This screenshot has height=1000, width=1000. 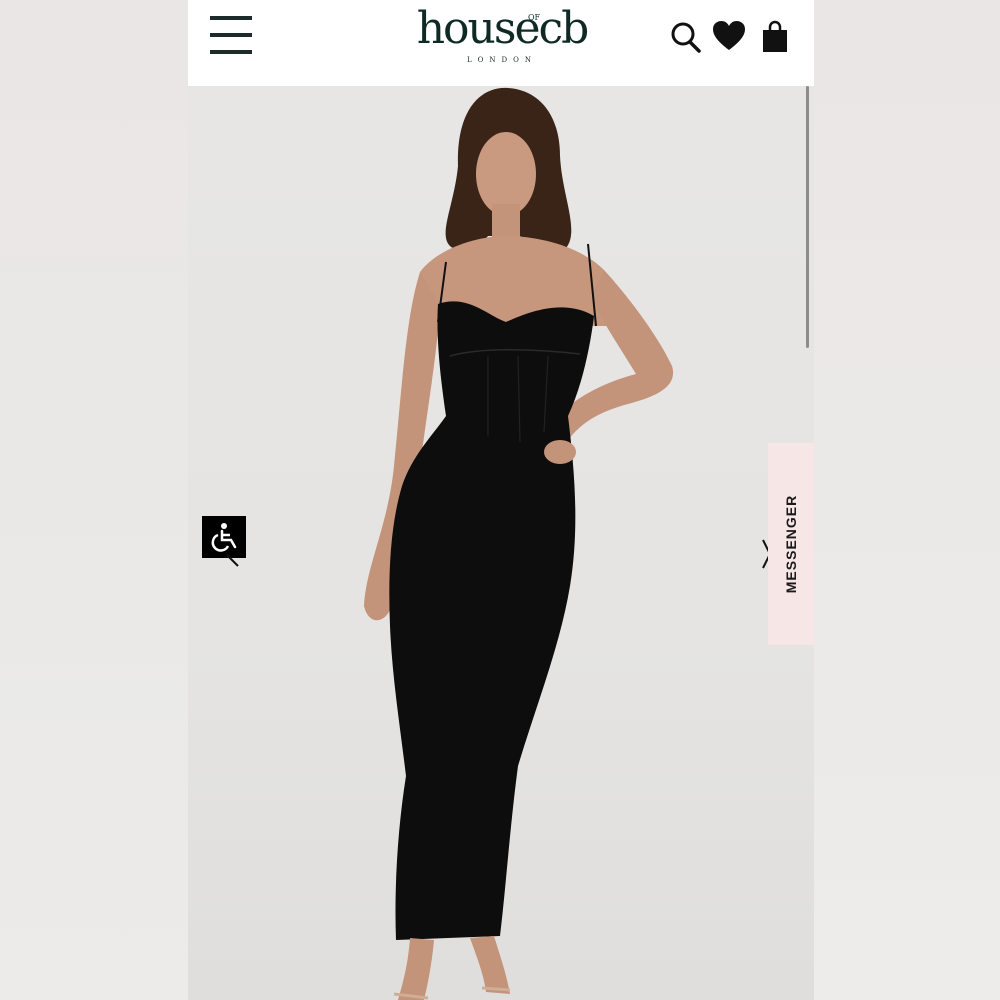 I want to click on menu-button, so click(x=231, y=35).